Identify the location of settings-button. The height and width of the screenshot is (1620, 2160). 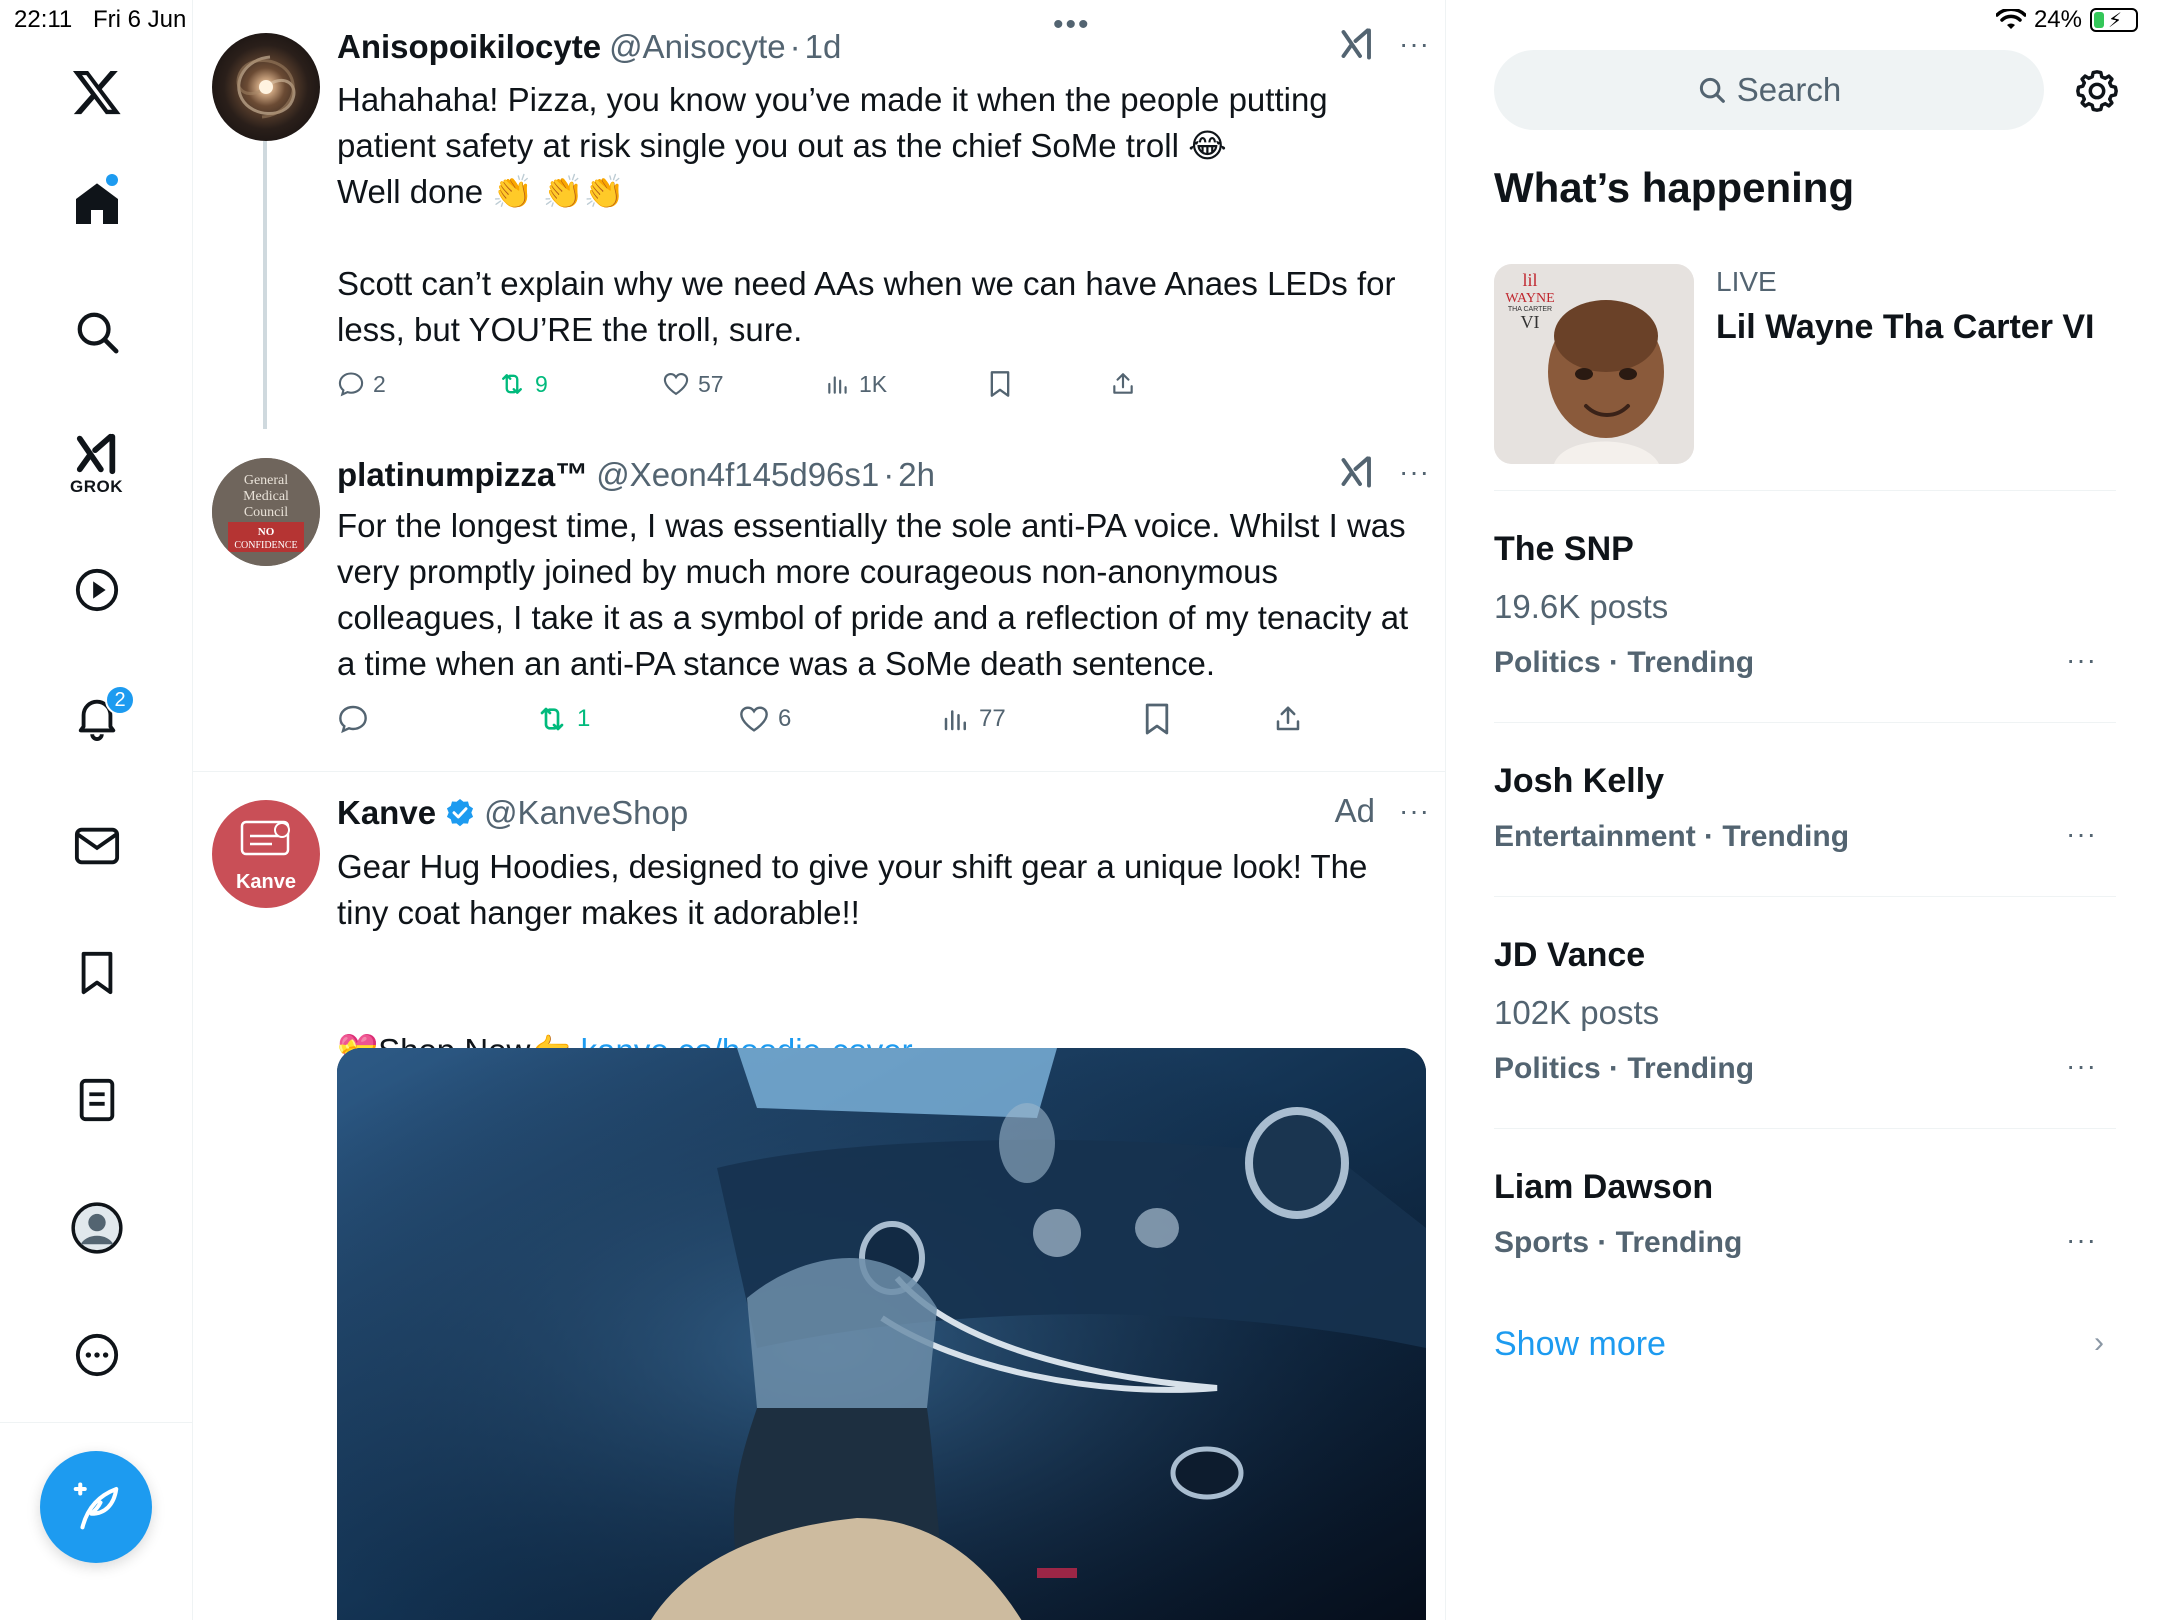
(2097, 93).